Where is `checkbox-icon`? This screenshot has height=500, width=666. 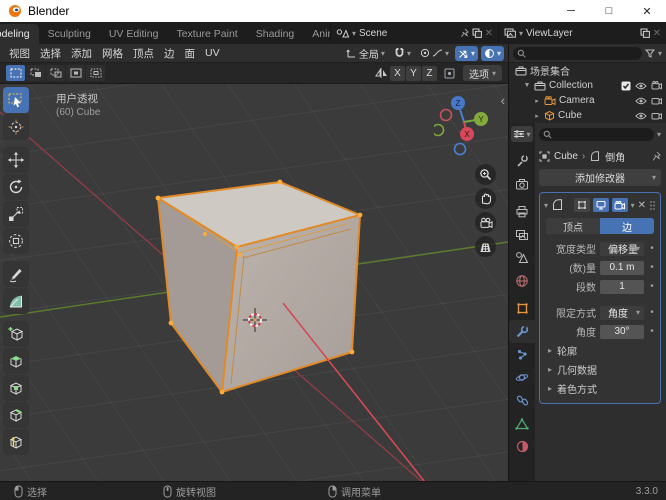
checkbox-icon is located at coordinates (626, 86).